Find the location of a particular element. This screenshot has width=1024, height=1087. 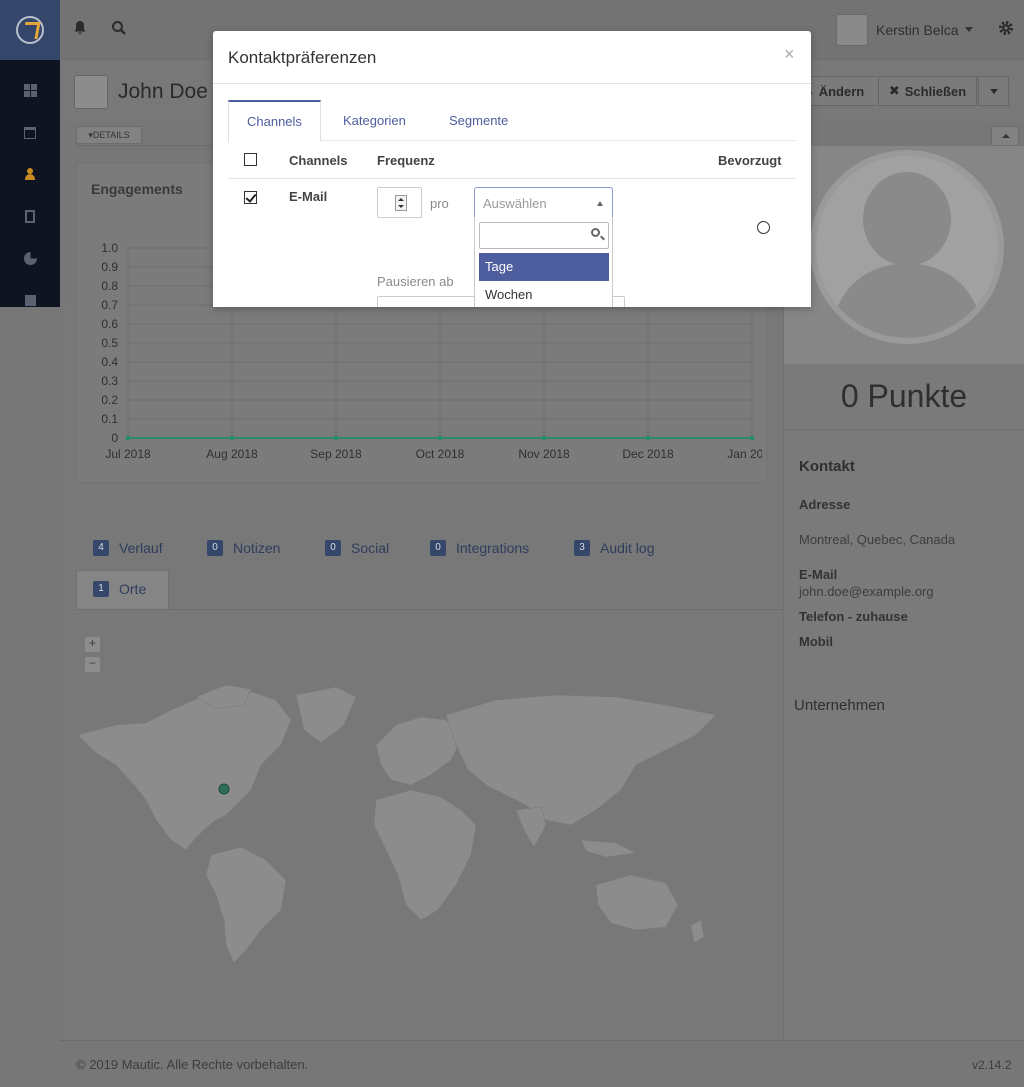

y-tick-label: 0.5 is located at coordinates (109, 343).